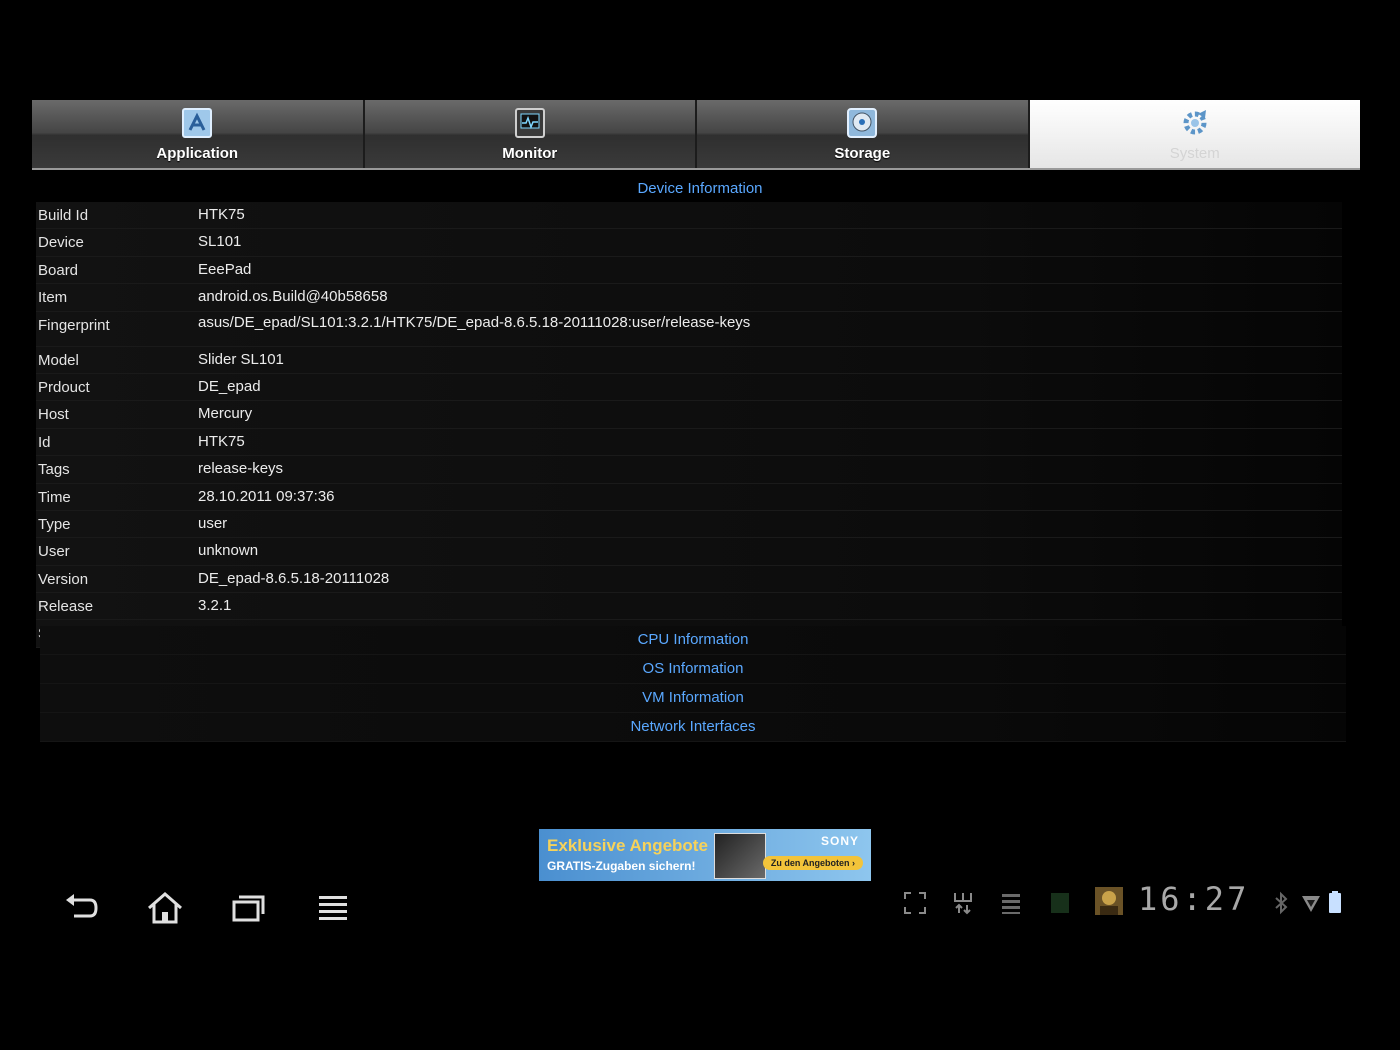  What do you see at coordinates (63, 215) in the screenshot?
I see `row-key: Build Id` at bounding box center [63, 215].